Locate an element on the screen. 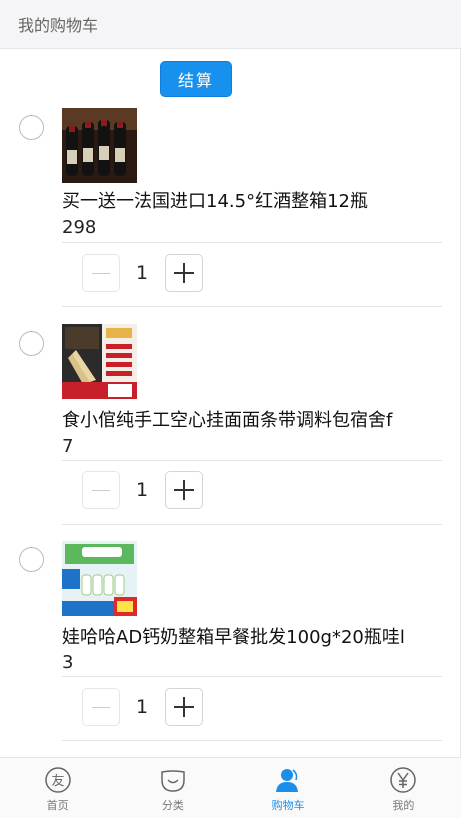 Image resolution: width=461 pixels, height=818 pixels. user-icon is located at coordinates (288, 780).